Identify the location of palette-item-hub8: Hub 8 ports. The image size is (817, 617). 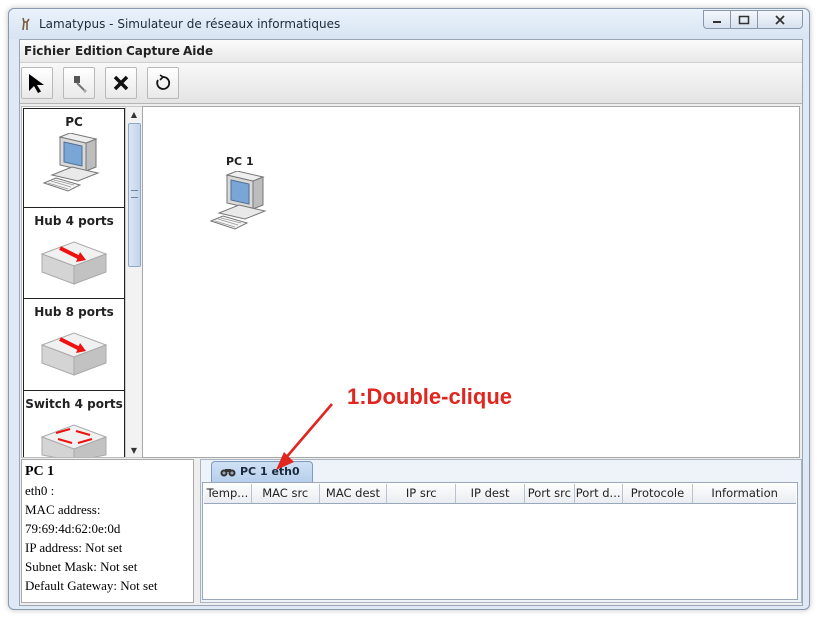
(74, 344).